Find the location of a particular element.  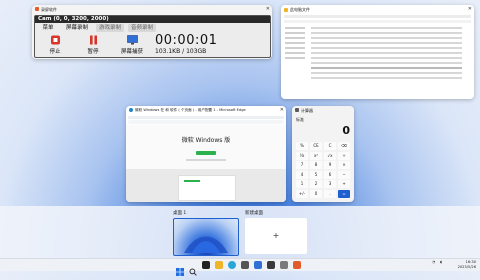

calc-key: . is located at coordinates (330, 193).